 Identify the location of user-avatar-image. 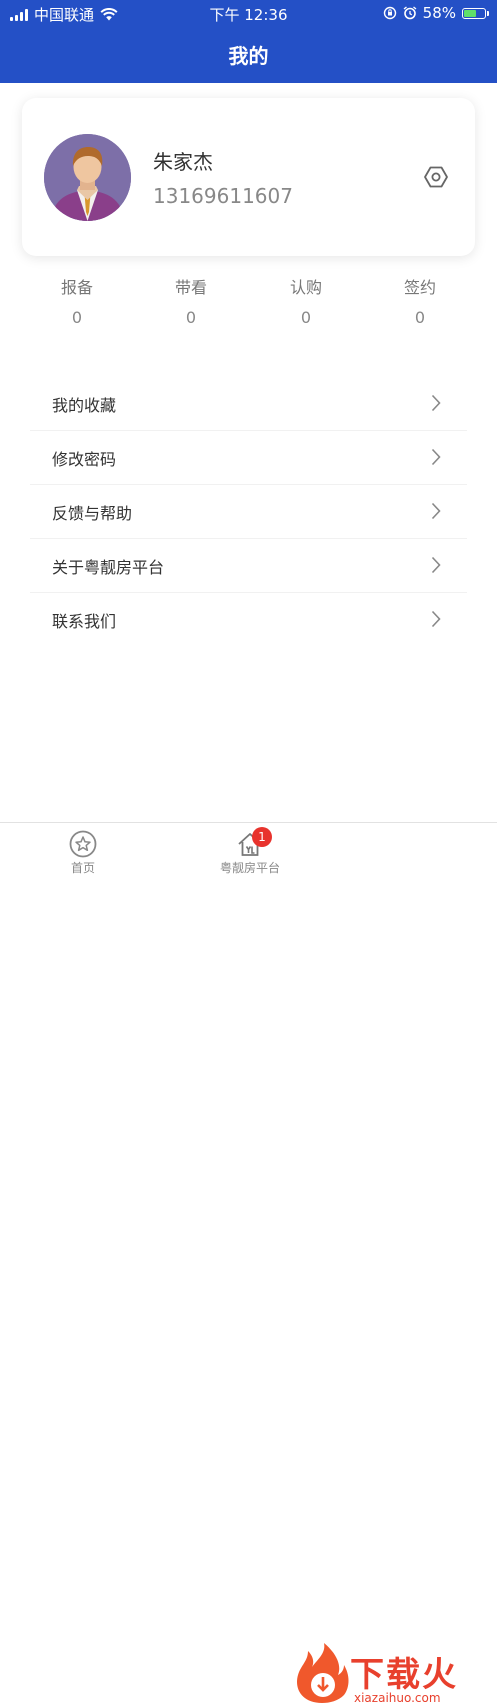
(87, 177).